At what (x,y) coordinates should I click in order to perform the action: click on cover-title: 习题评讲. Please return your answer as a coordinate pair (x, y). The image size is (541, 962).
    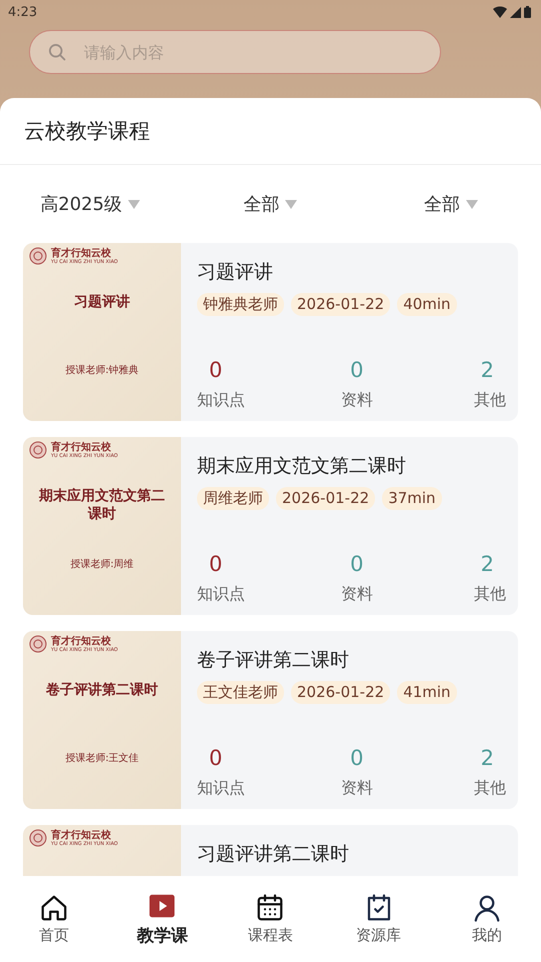
    Looking at the image, I should click on (102, 302).